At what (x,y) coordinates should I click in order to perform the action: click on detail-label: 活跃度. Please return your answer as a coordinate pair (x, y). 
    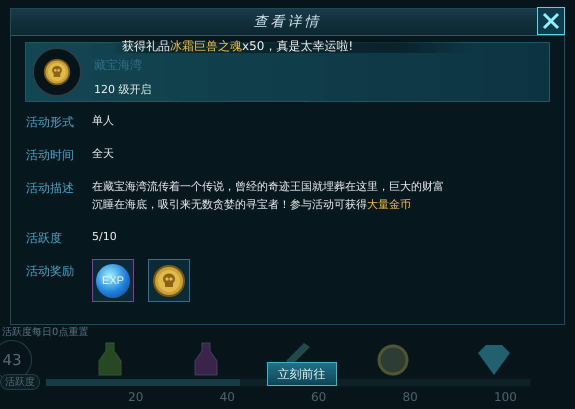
    Looking at the image, I should click on (44, 238).